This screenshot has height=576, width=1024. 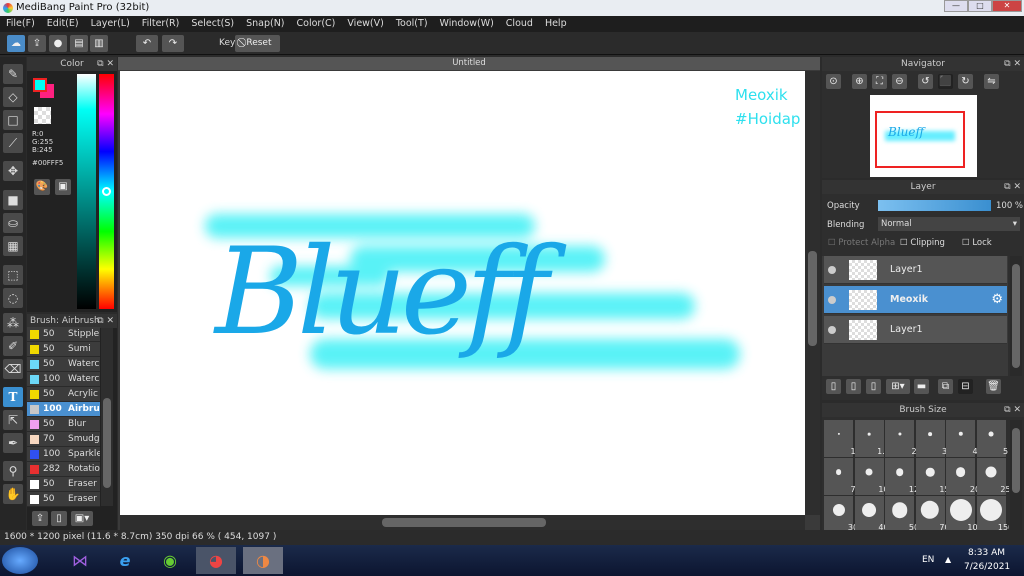 What do you see at coordinates (170, 560) in the screenshot?
I see `coccoc-browser-icon: ◉` at bounding box center [170, 560].